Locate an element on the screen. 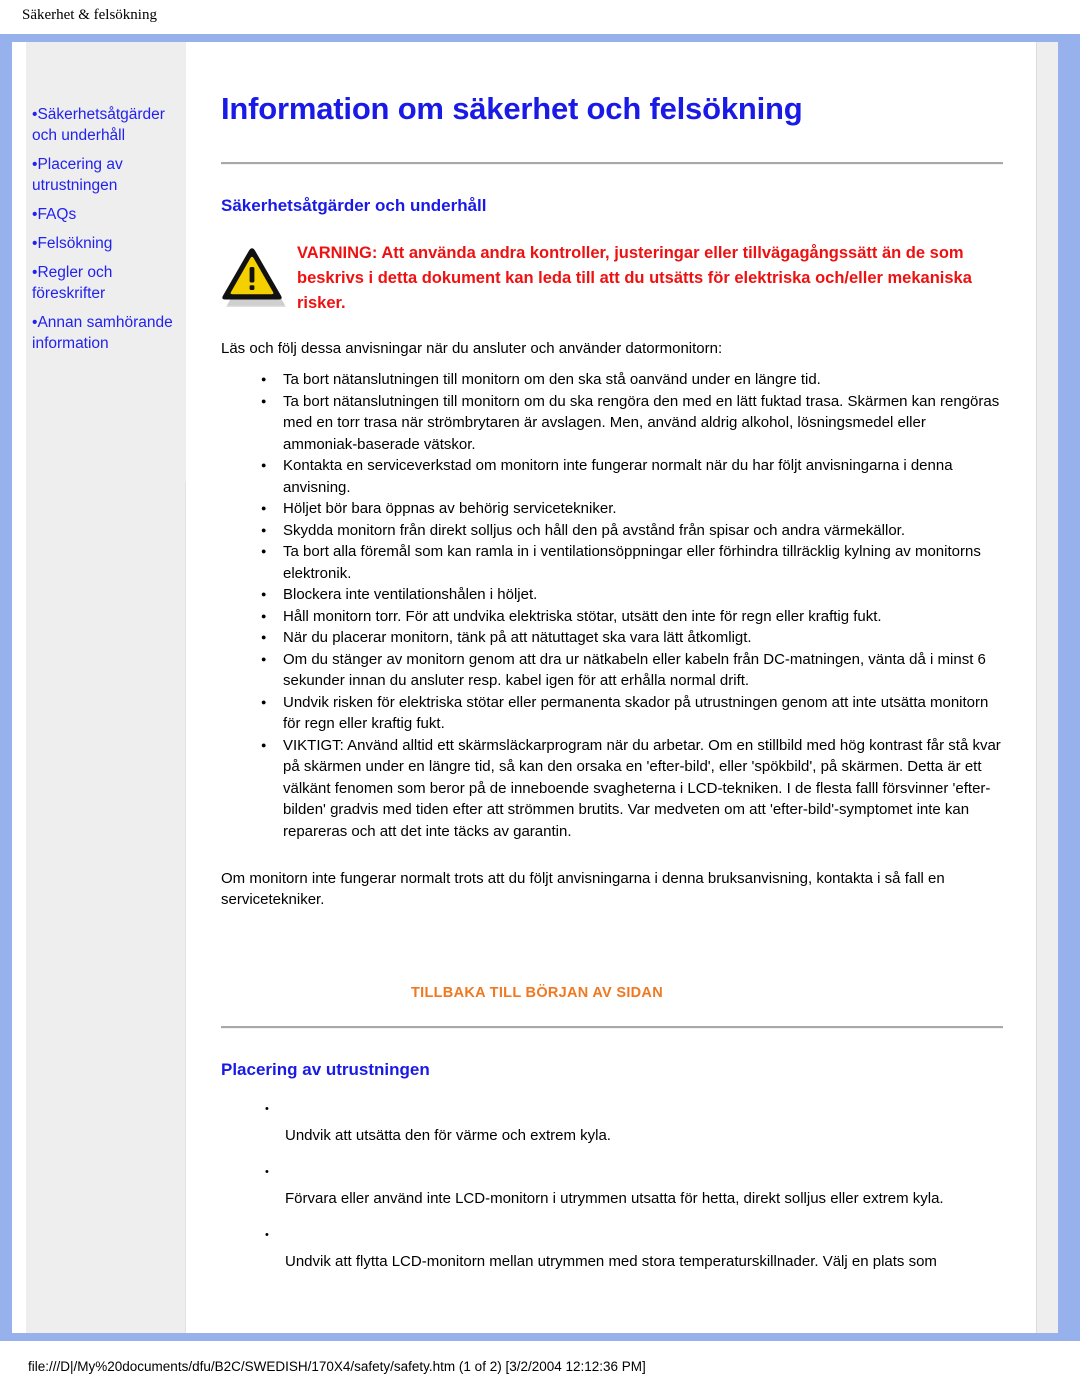 The width and height of the screenshot is (1080, 1397). section-divider is located at coordinates (612, 1027).